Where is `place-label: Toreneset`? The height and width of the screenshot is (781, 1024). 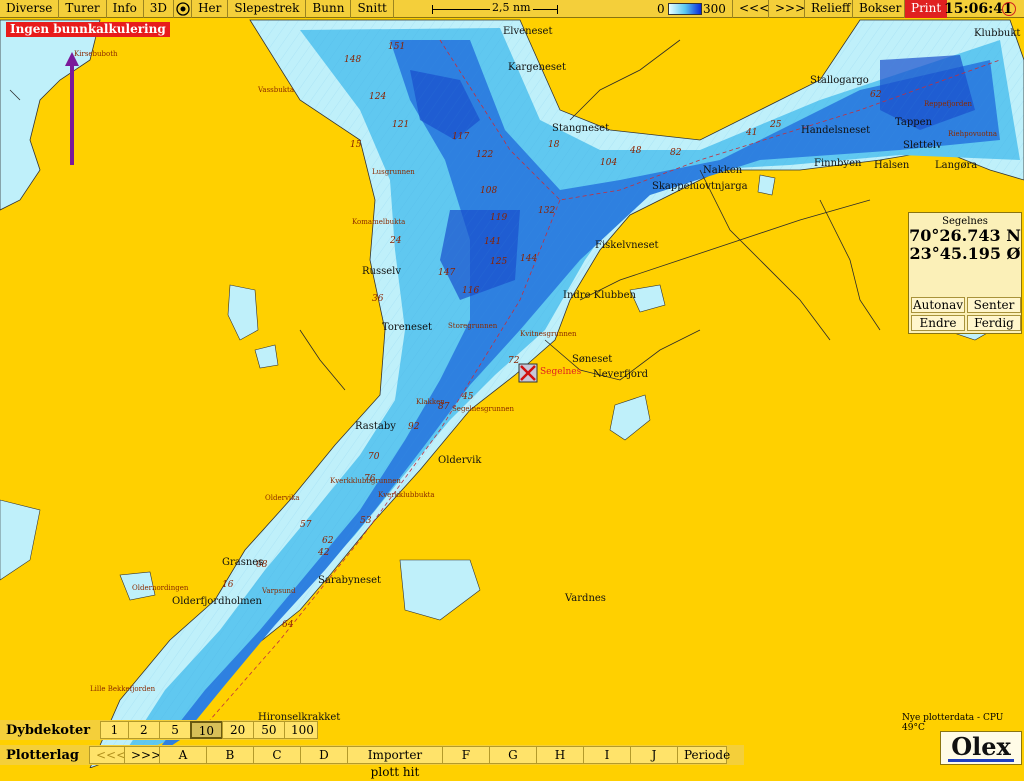
place-label: Toreneset is located at coordinates (407, 327).